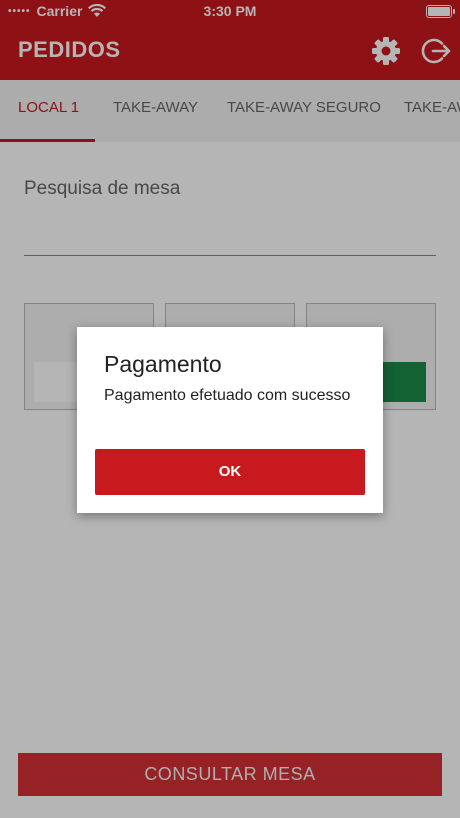 This screenshot has width=460, height=818. What do you see at coordinates (227, 395) in the screenshot?
I see `dialog-message: Pagamento efetuado com sucesso` at bounding box center [227, 395].